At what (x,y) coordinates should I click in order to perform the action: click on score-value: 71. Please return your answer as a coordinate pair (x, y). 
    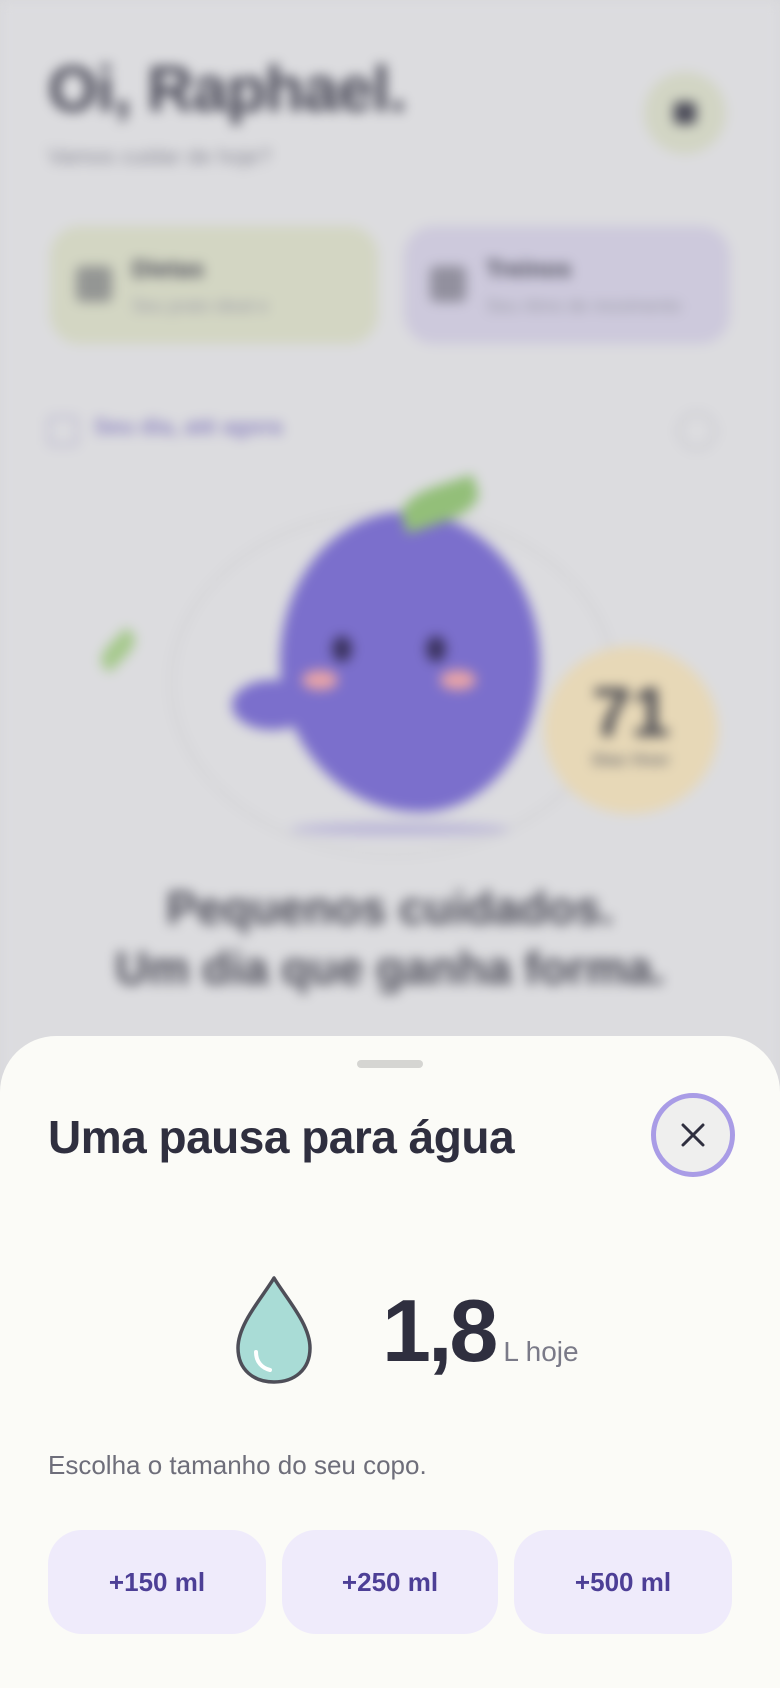
    Looking at the image, I should click on (631, 712).